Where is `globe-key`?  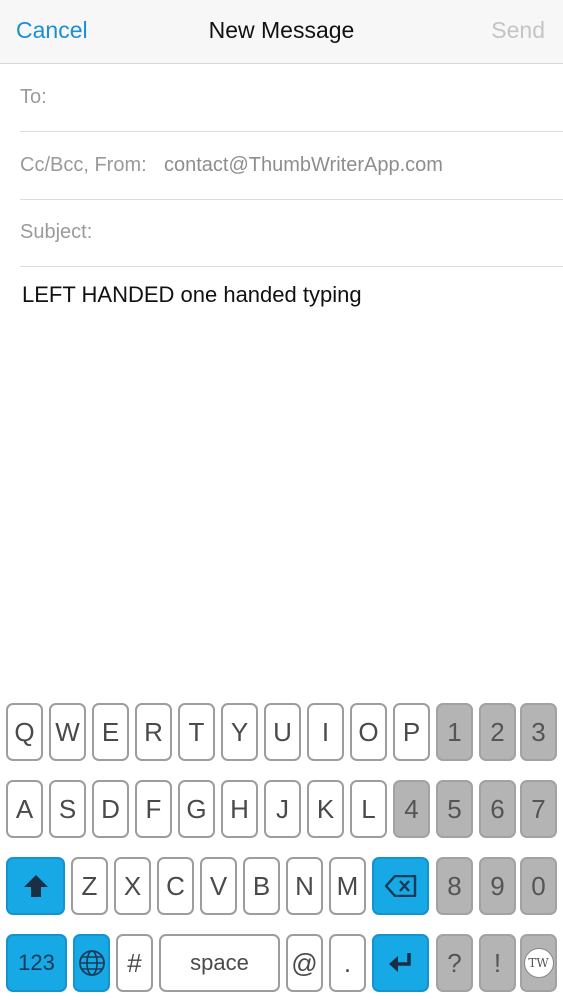 globe-key is located at coordinates (91, 963).